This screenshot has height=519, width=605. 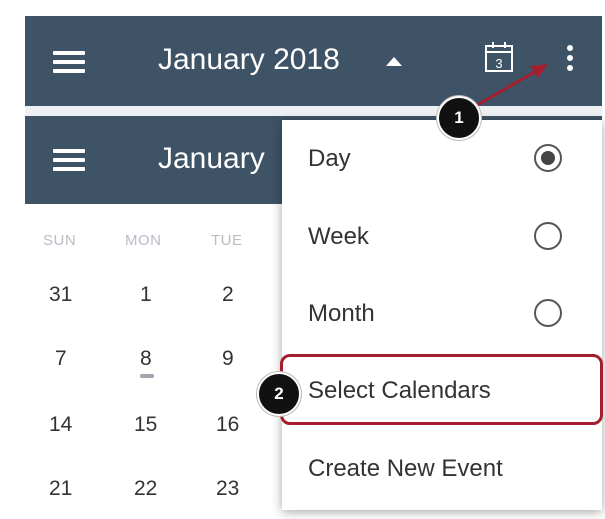 I want to click on callout-badge-2: 2, so click(x=279, y=394).